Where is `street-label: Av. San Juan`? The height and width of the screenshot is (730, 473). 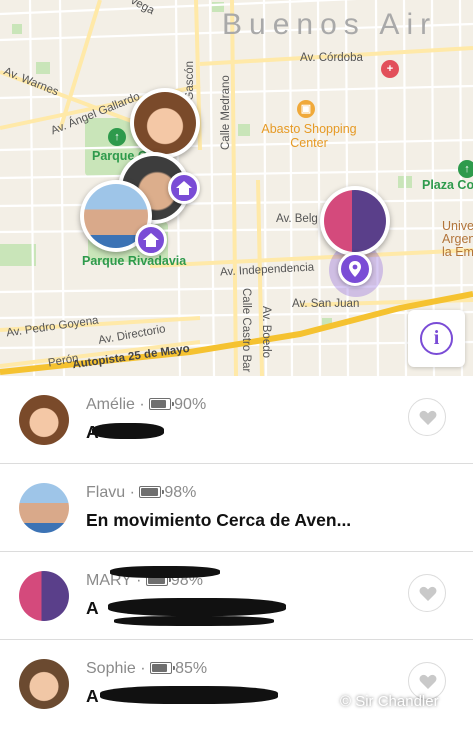 street-label: Av. San Juan is located at coordinates (326, 304).